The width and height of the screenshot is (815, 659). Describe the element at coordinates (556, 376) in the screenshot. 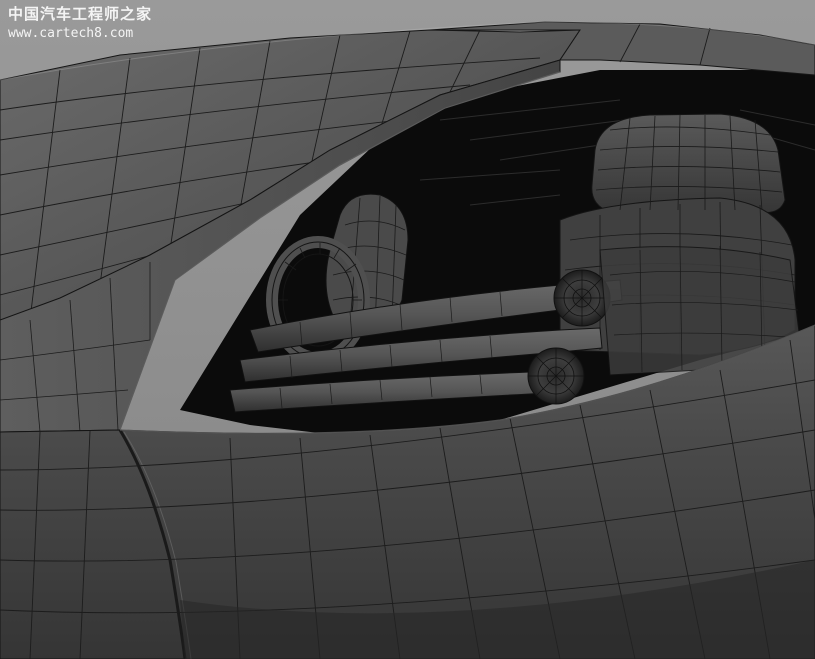

I see `door-speaker-lower` at that location.